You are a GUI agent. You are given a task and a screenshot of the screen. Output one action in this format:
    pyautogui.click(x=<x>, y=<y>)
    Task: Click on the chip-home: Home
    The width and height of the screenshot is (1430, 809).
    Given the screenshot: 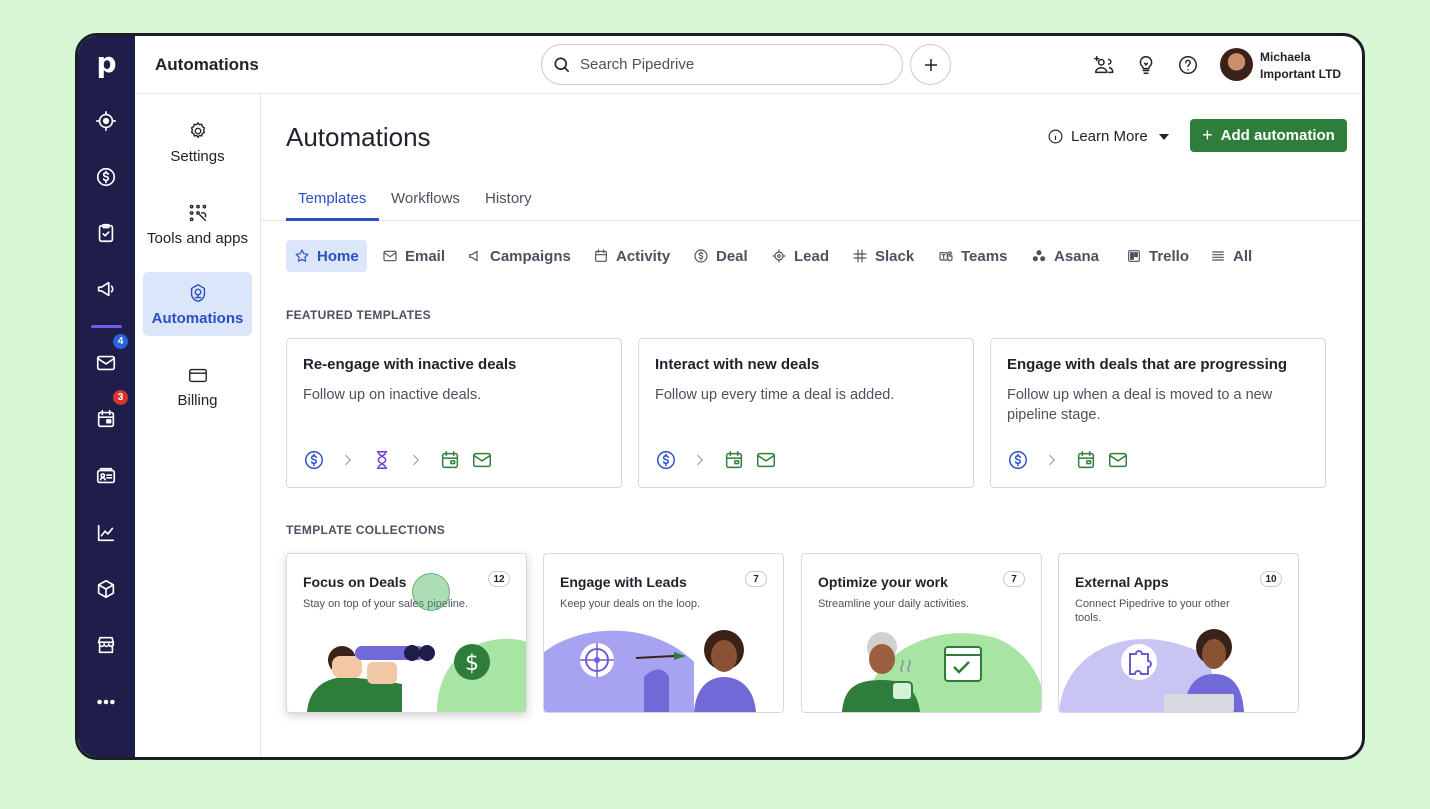 What is the action you would take?
    pyautogui.click(x=326, y=256)
    